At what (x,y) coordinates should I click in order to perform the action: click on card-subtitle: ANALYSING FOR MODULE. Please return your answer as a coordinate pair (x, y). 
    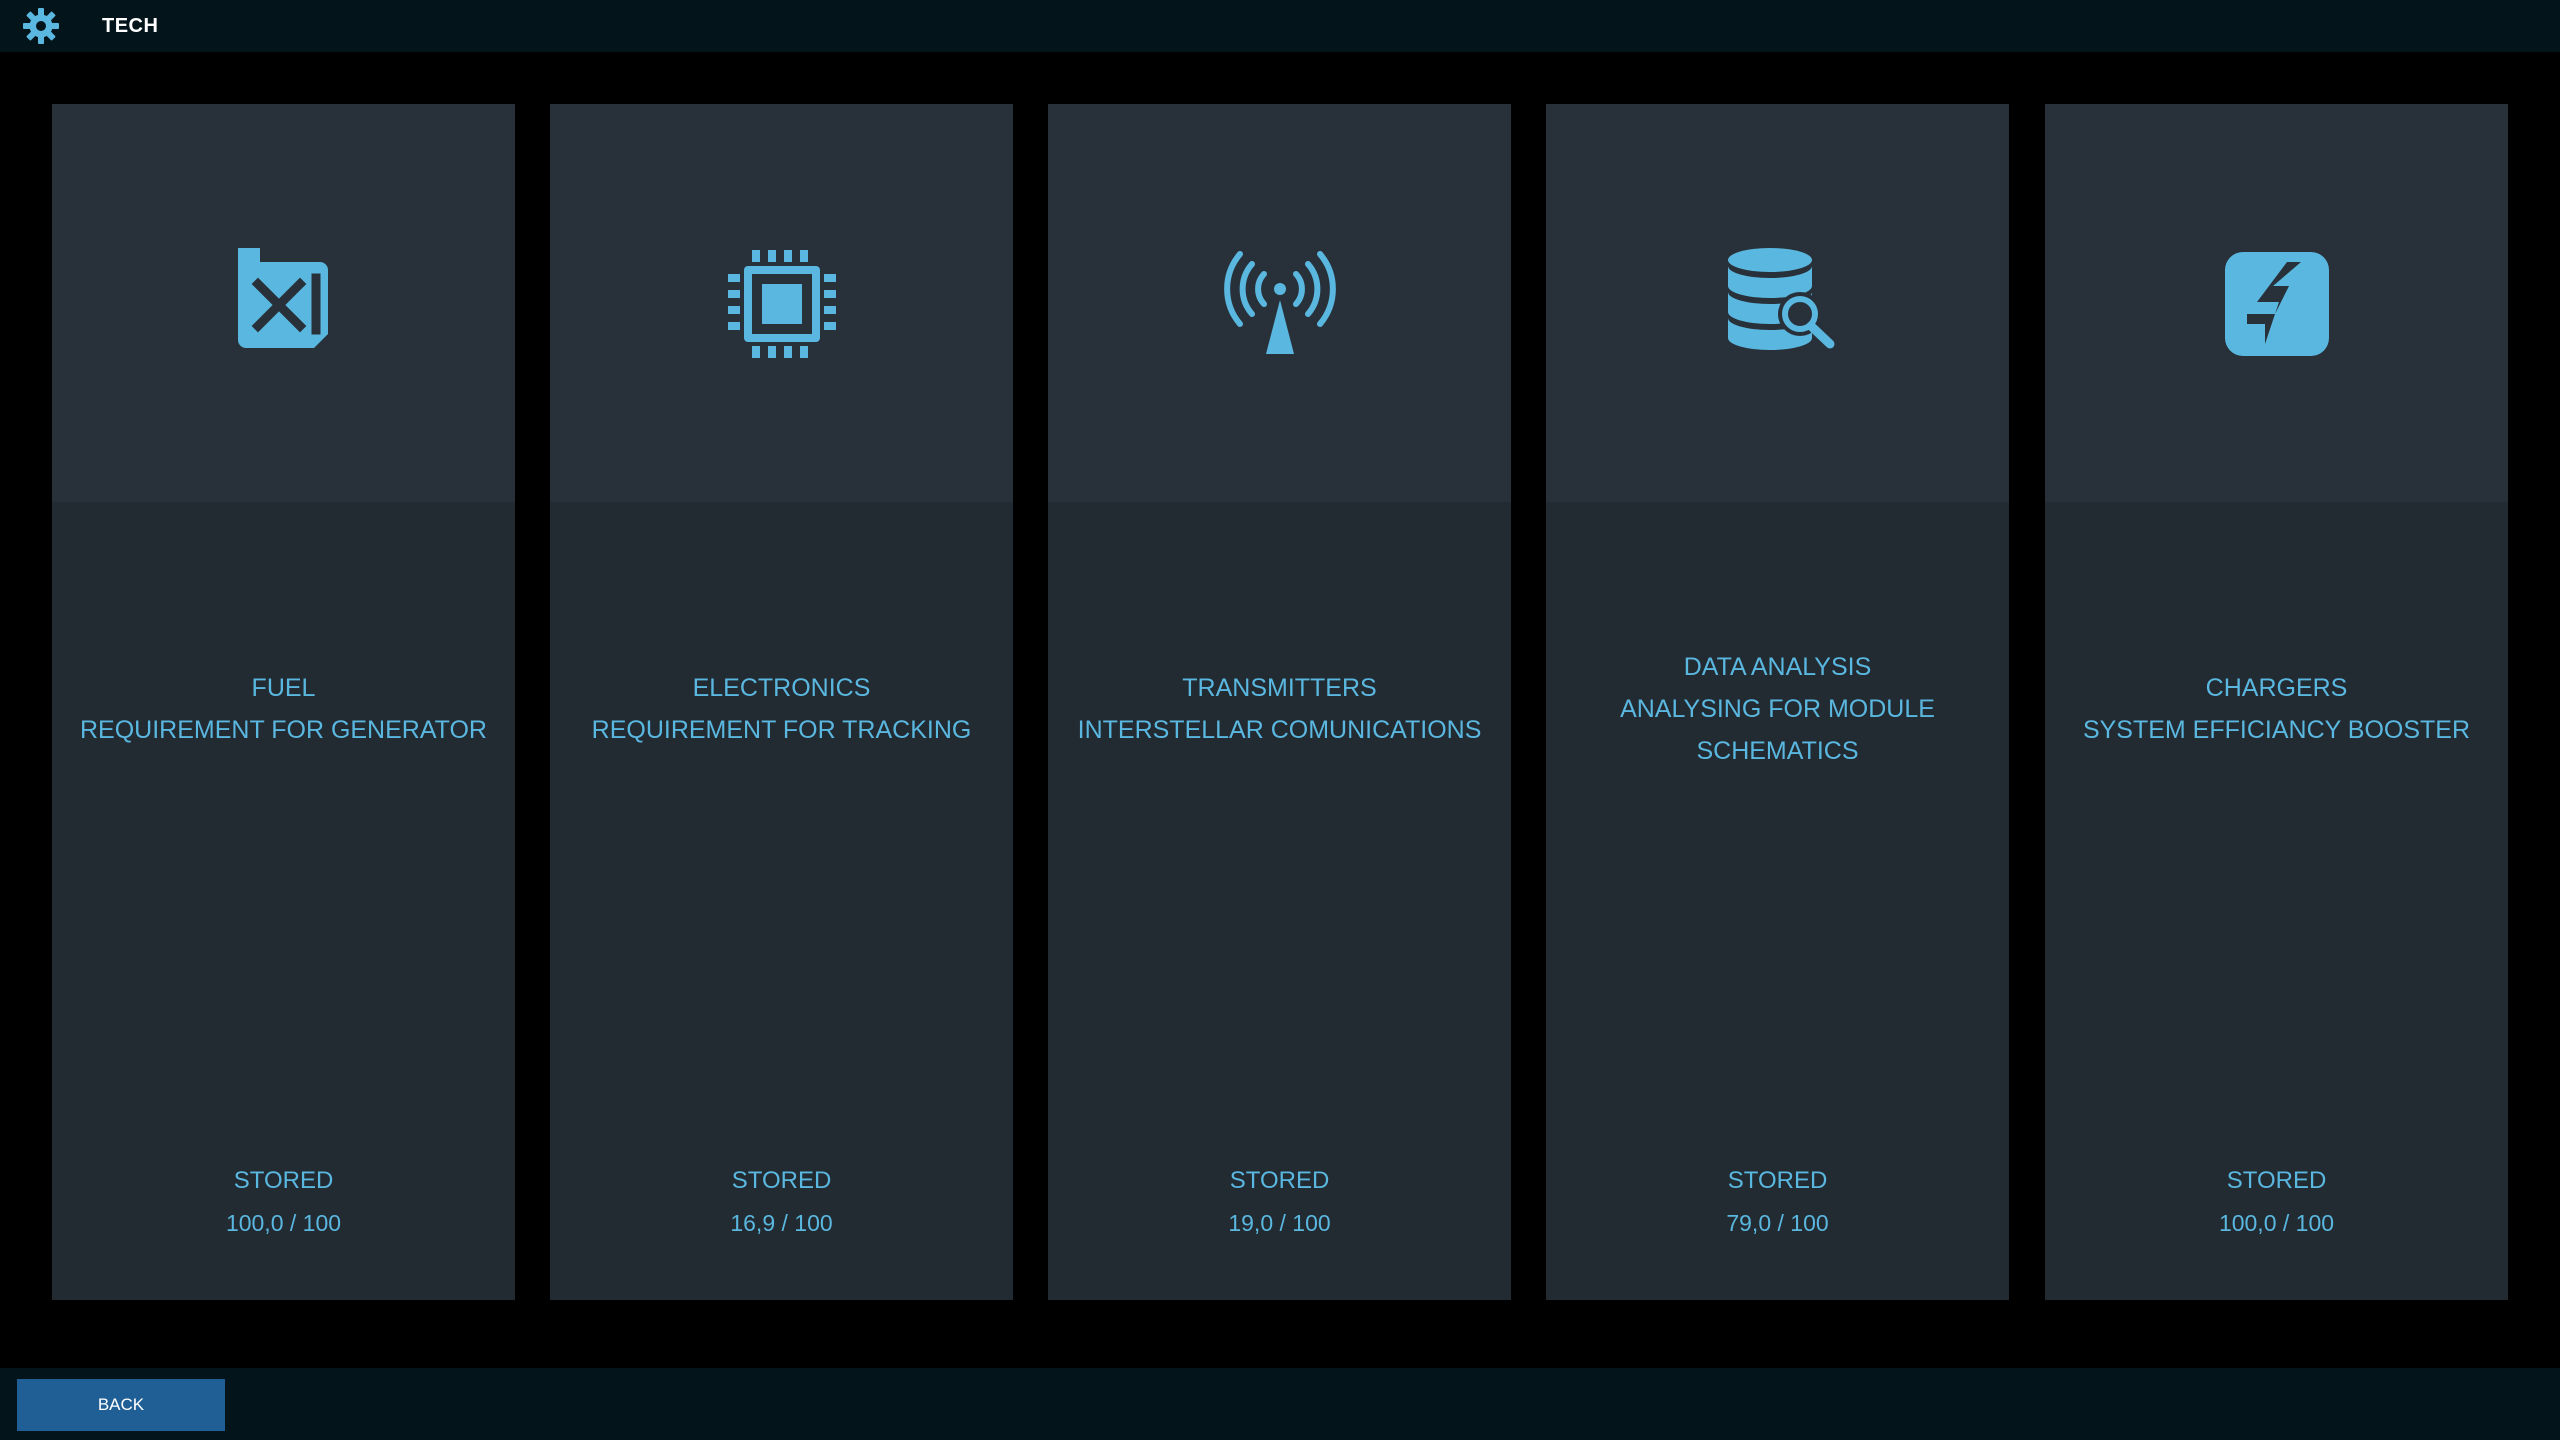
    Looking at the image, I should click on (1777, 709).